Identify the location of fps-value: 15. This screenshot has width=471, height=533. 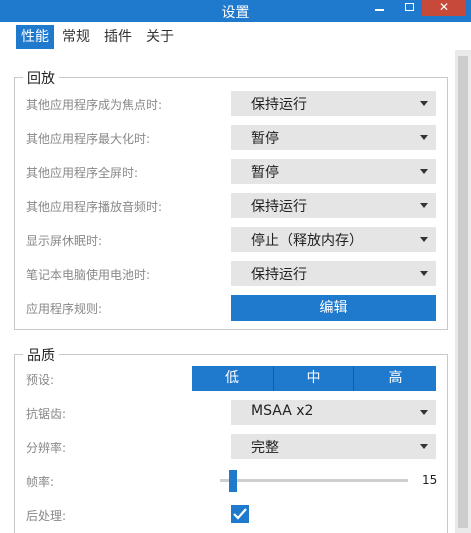
(430, 480).